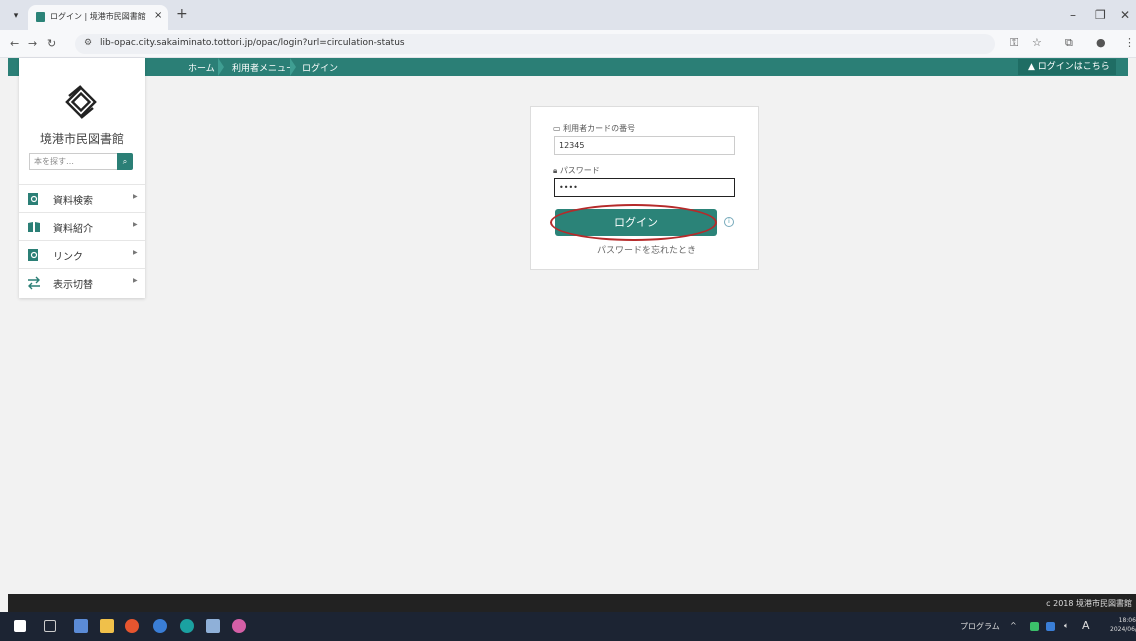 Image resolution: width=1136 pixels, height=641 pixels. What do you see at coordinates (81, 139) in the screenshot?
I see `library-name: 境港市民図書館` at bounding box center [81, 139].